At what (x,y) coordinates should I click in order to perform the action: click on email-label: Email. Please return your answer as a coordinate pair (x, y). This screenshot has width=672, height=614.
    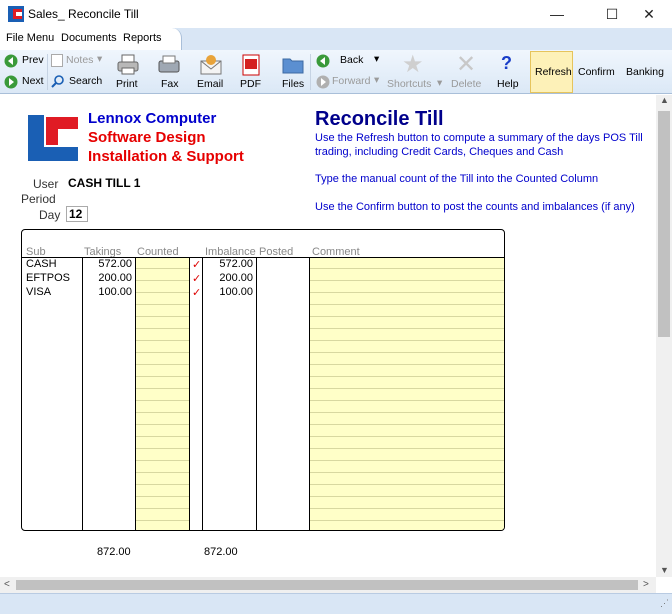
    Looking at the image, I should click on (210, 84).